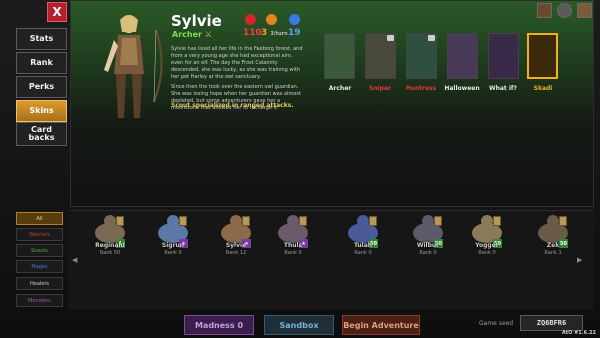 The height and width of the screenshot is (338, 600). What do you see at coordinates (293, 245) in the screenshot?
I see `roster-name: Thuls` at bounding box center [293, 245].